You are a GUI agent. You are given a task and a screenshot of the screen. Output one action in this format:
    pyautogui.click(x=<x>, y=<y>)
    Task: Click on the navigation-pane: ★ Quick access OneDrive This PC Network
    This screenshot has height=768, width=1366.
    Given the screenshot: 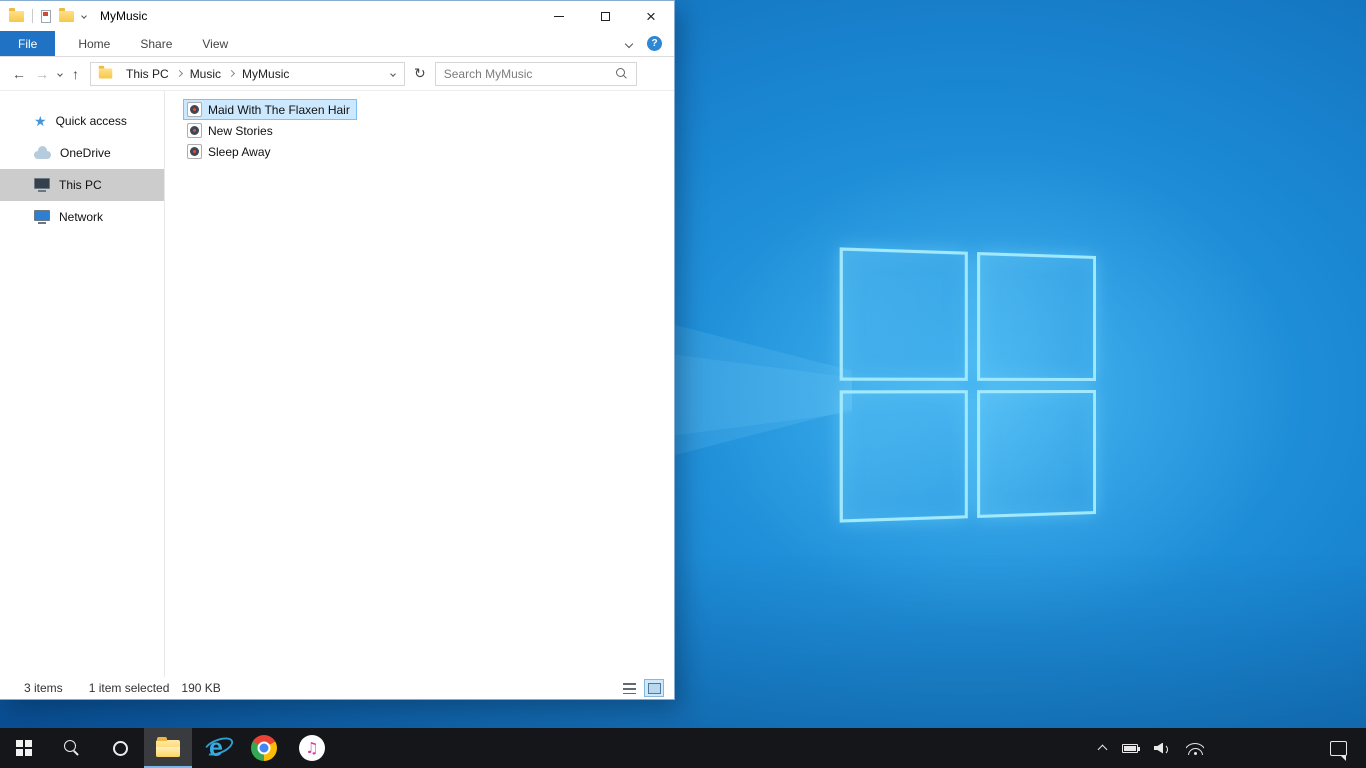 What is the action you would take?
    pyautogui.click(x=82, y=384)
    